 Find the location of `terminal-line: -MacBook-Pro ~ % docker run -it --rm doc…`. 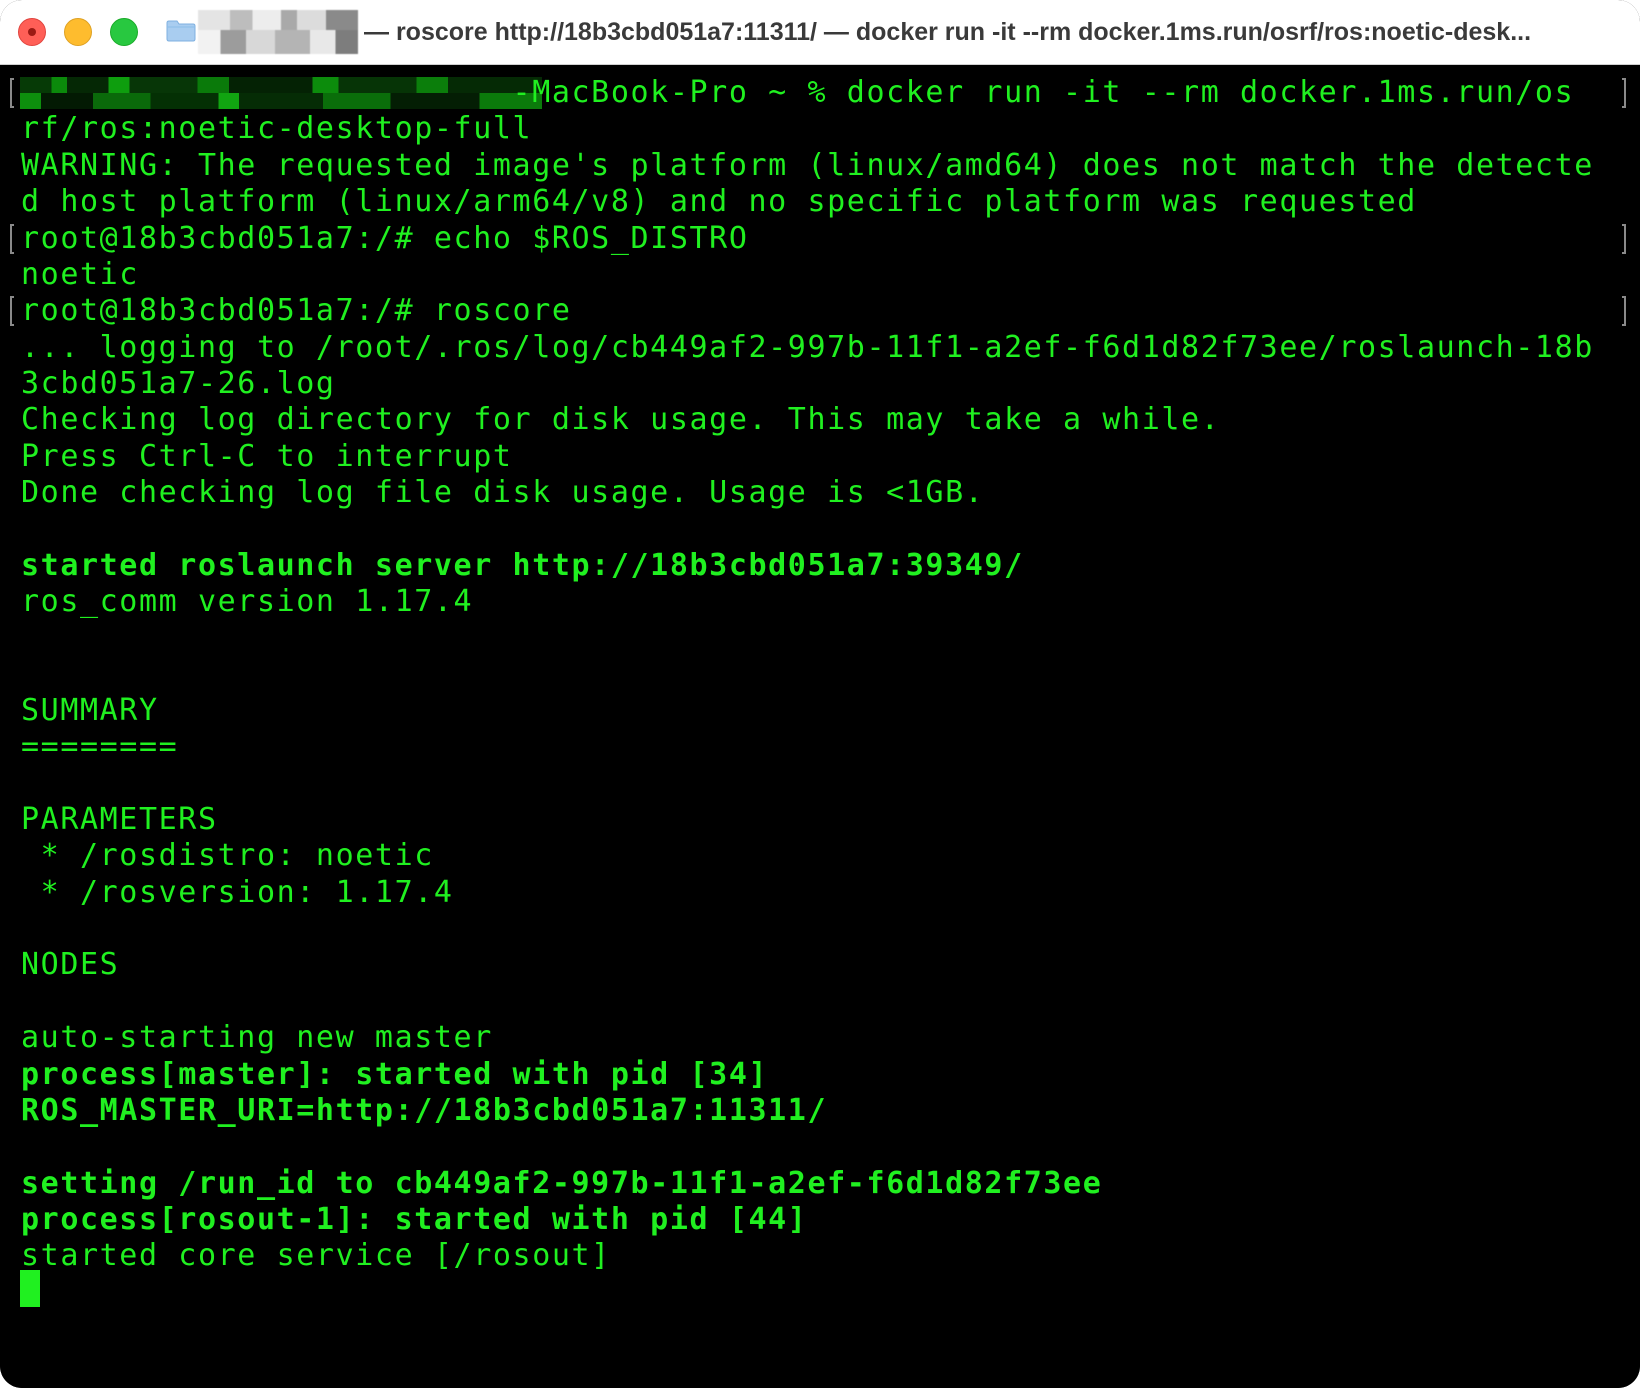

terminal-line: -MacBook-Pro ~ % docker run -it --rm doc… is located at coordinates (798, 92).